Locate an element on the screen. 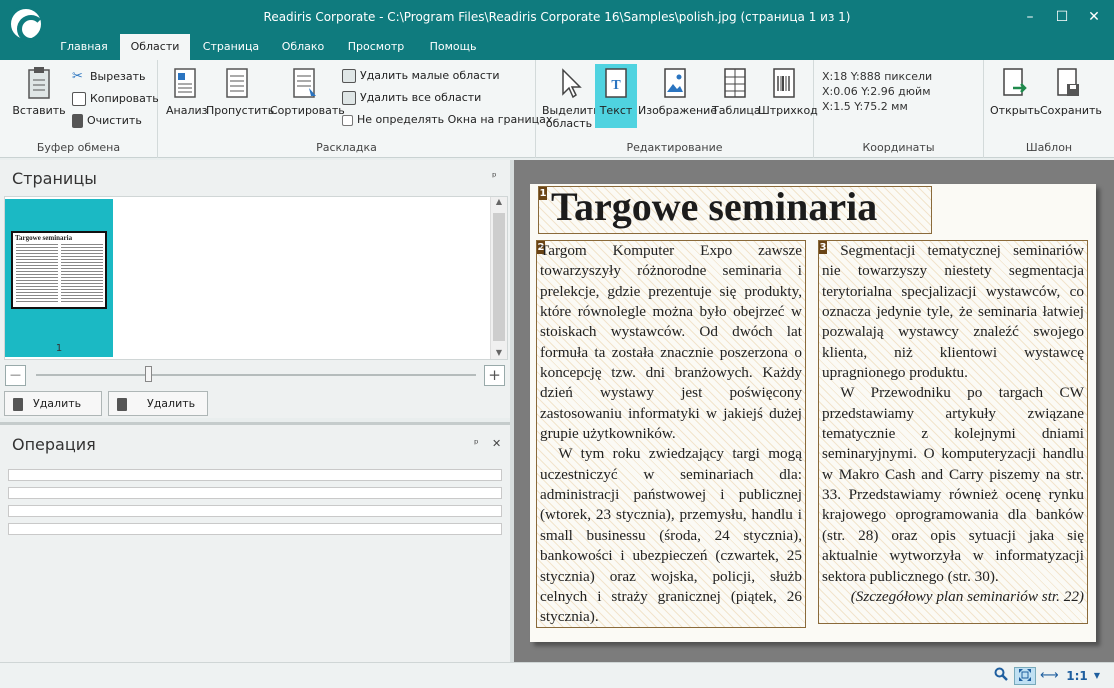 Image resolution: width=1114 pixels, height=688 pixels. delete-all-pages-button: Удалить все is located at coordinates (53, 412).